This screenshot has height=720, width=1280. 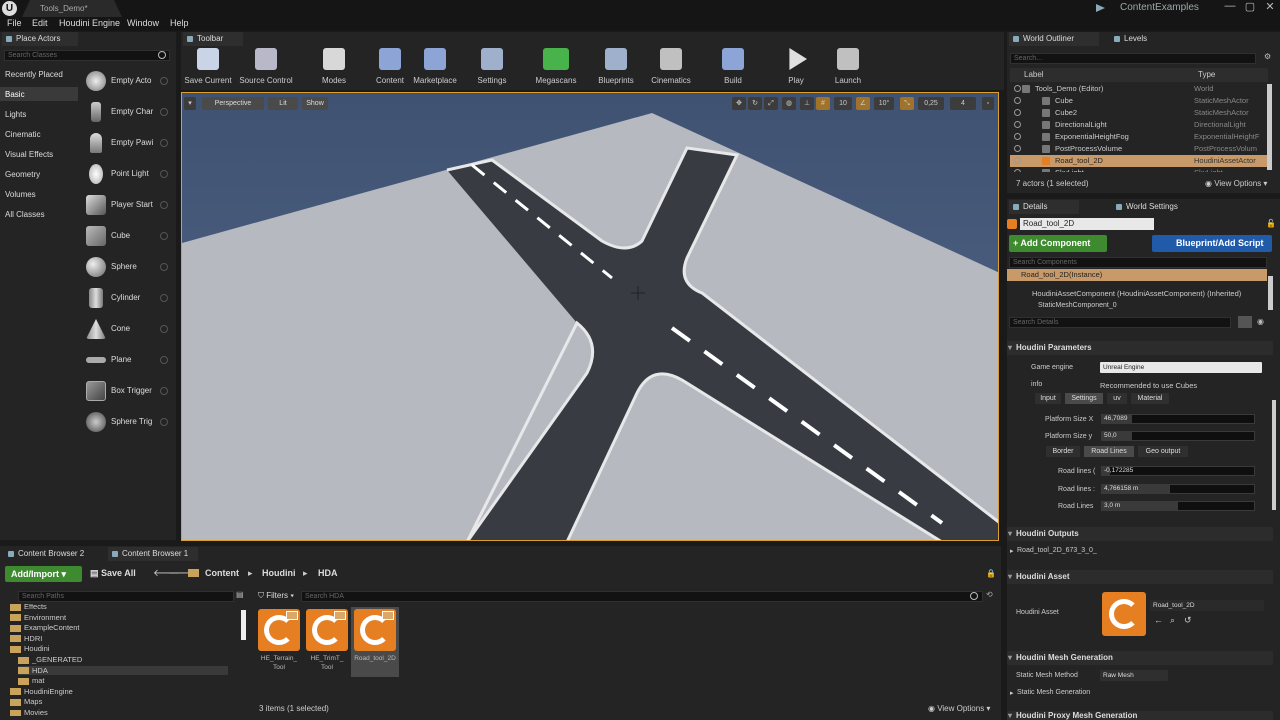 What do you see at coordinates (1152, 207) in the screenshot?
I see `world-settings-tab: World Settings` at bounding box center [1152, 207].